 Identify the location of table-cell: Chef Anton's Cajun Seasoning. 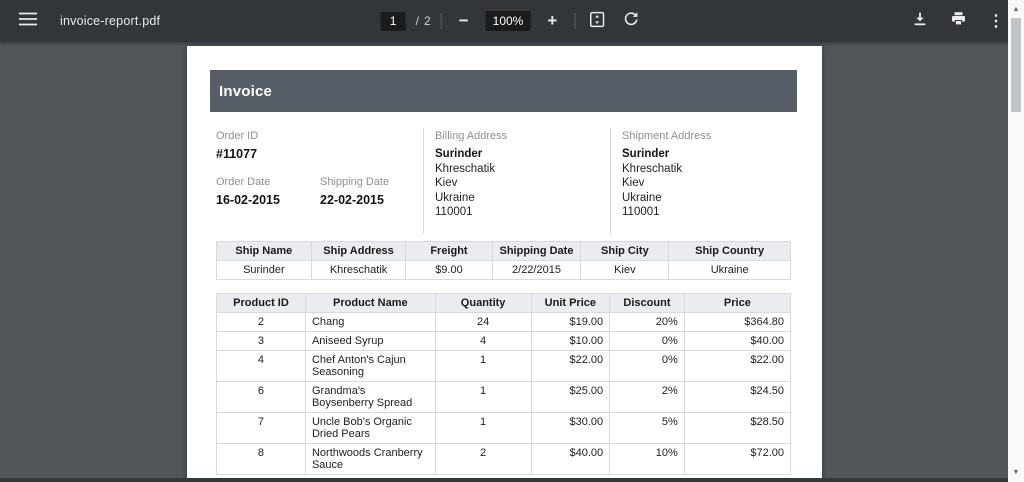
(370, 366).